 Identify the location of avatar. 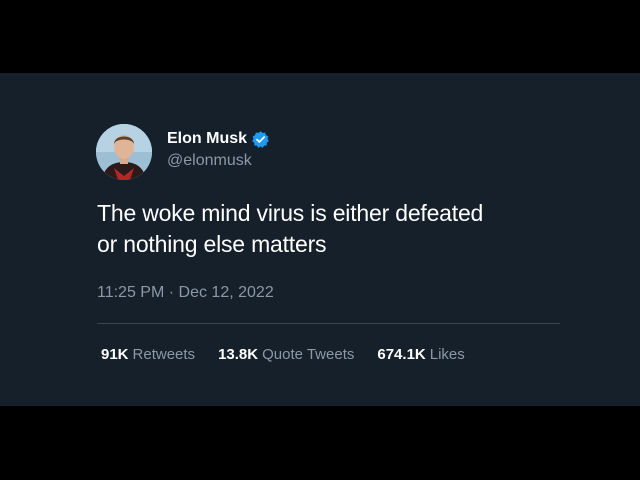
(124, 152).